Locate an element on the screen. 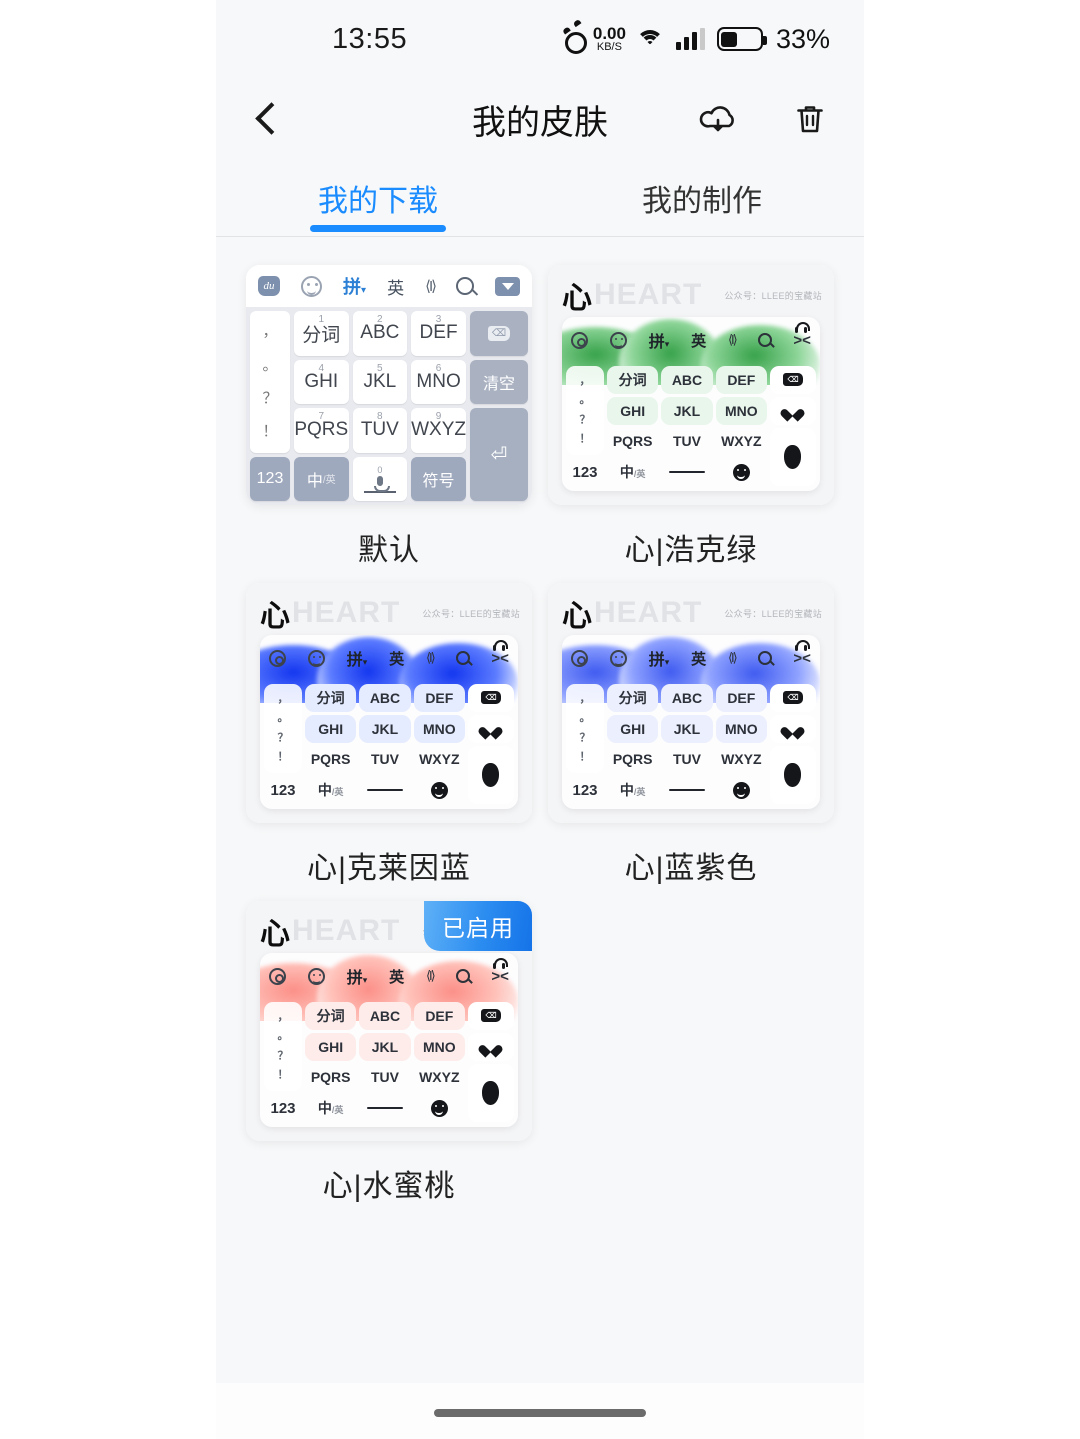 The image size is (1080, 1439). keyboard-preview-themed: 心 HEART 公众号：LLEE的宝藏站 拼▾ 英 ⟨I⟩ is located at coordinates (389, 703).